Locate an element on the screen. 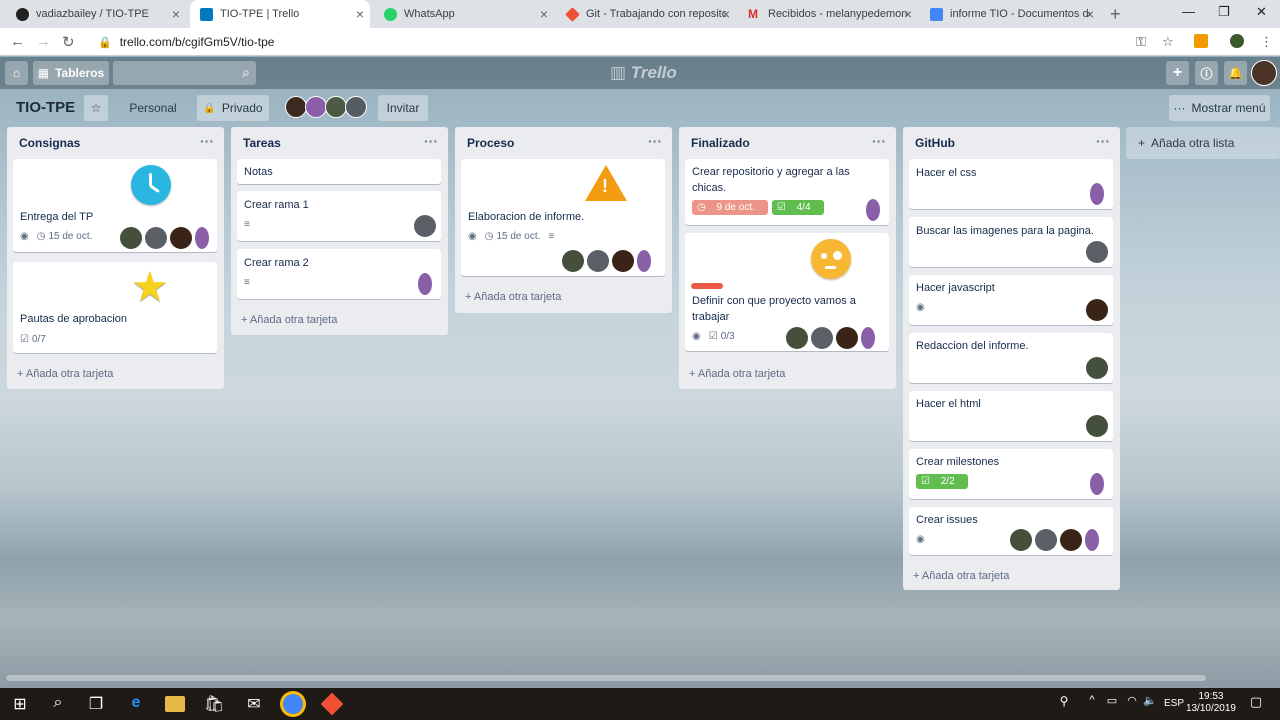 The width and height of the screenshot is (1280, 720). list-header: GitHub ··· is located at coordinates (1011, 143).